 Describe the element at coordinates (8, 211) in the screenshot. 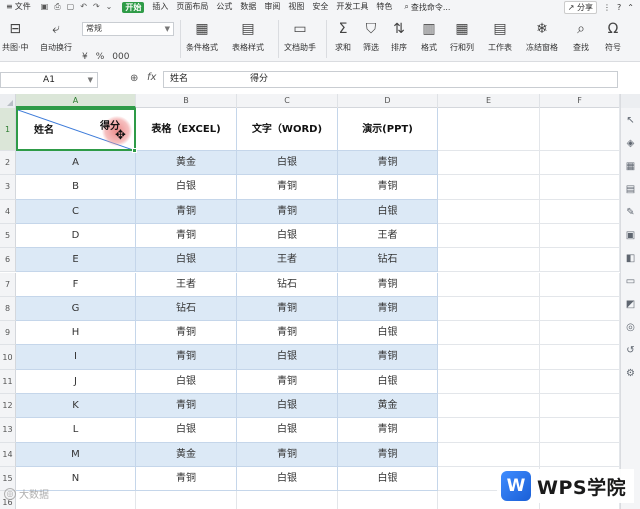

I see `row-header-4: 4` at that location.